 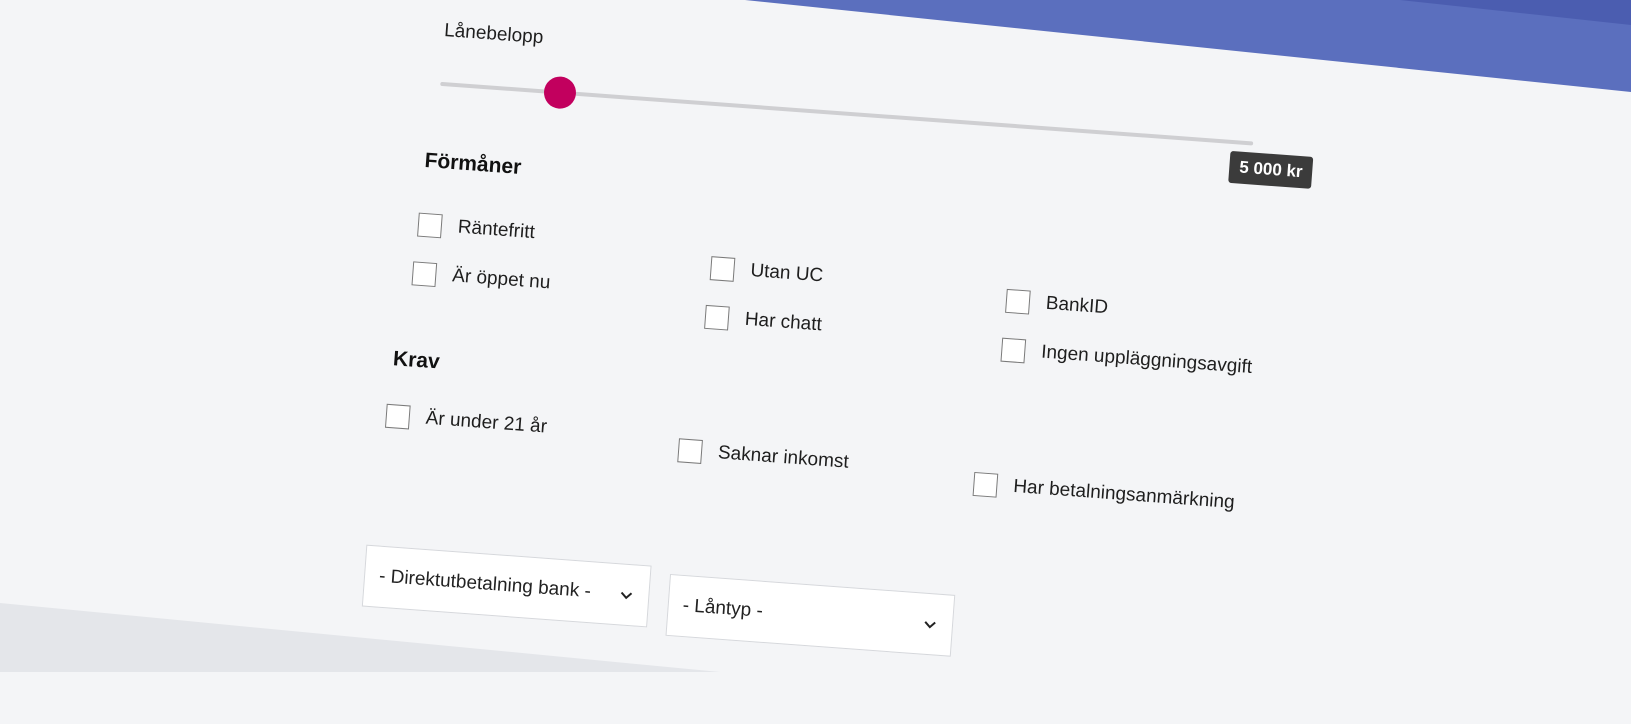 What do you see at coordinates (846, 114) in the screenshot?
I see `loan-amount-slider` at bounding box center [846, 114].